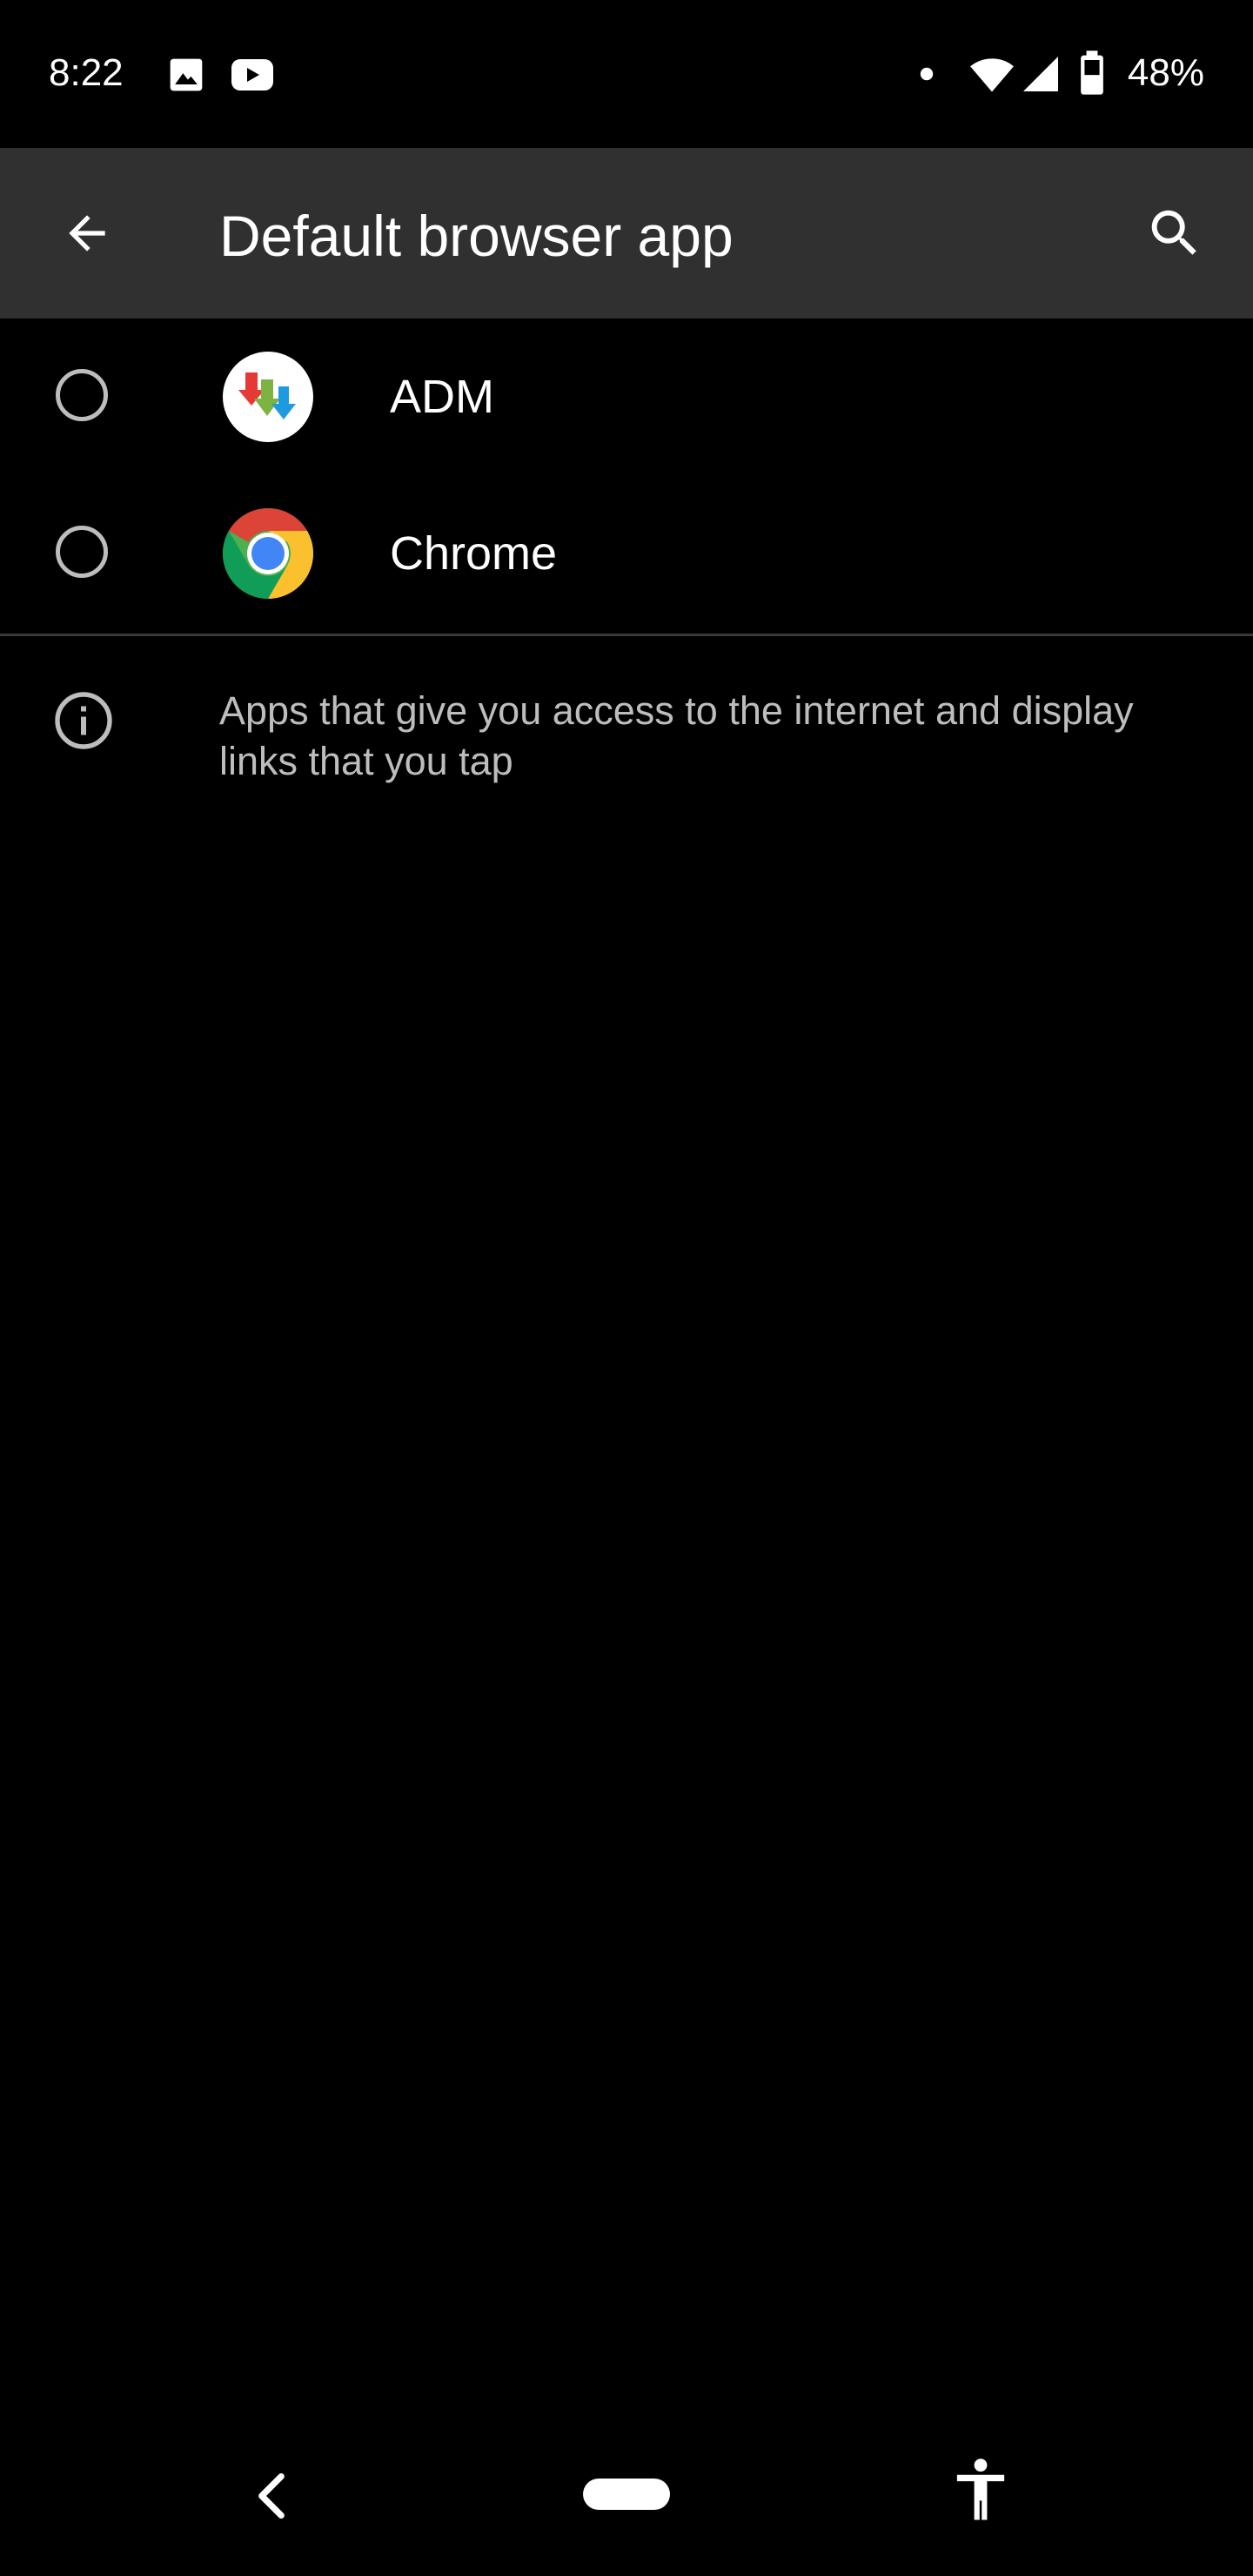 The height and width of the screenshot is (2576, 1253). I want to click on wifi-icon, so click(992, 75).